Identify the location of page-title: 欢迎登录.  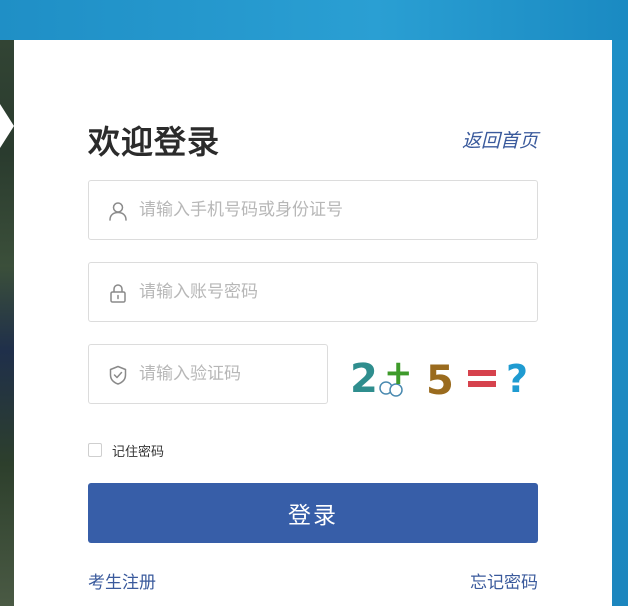
(154, 142).